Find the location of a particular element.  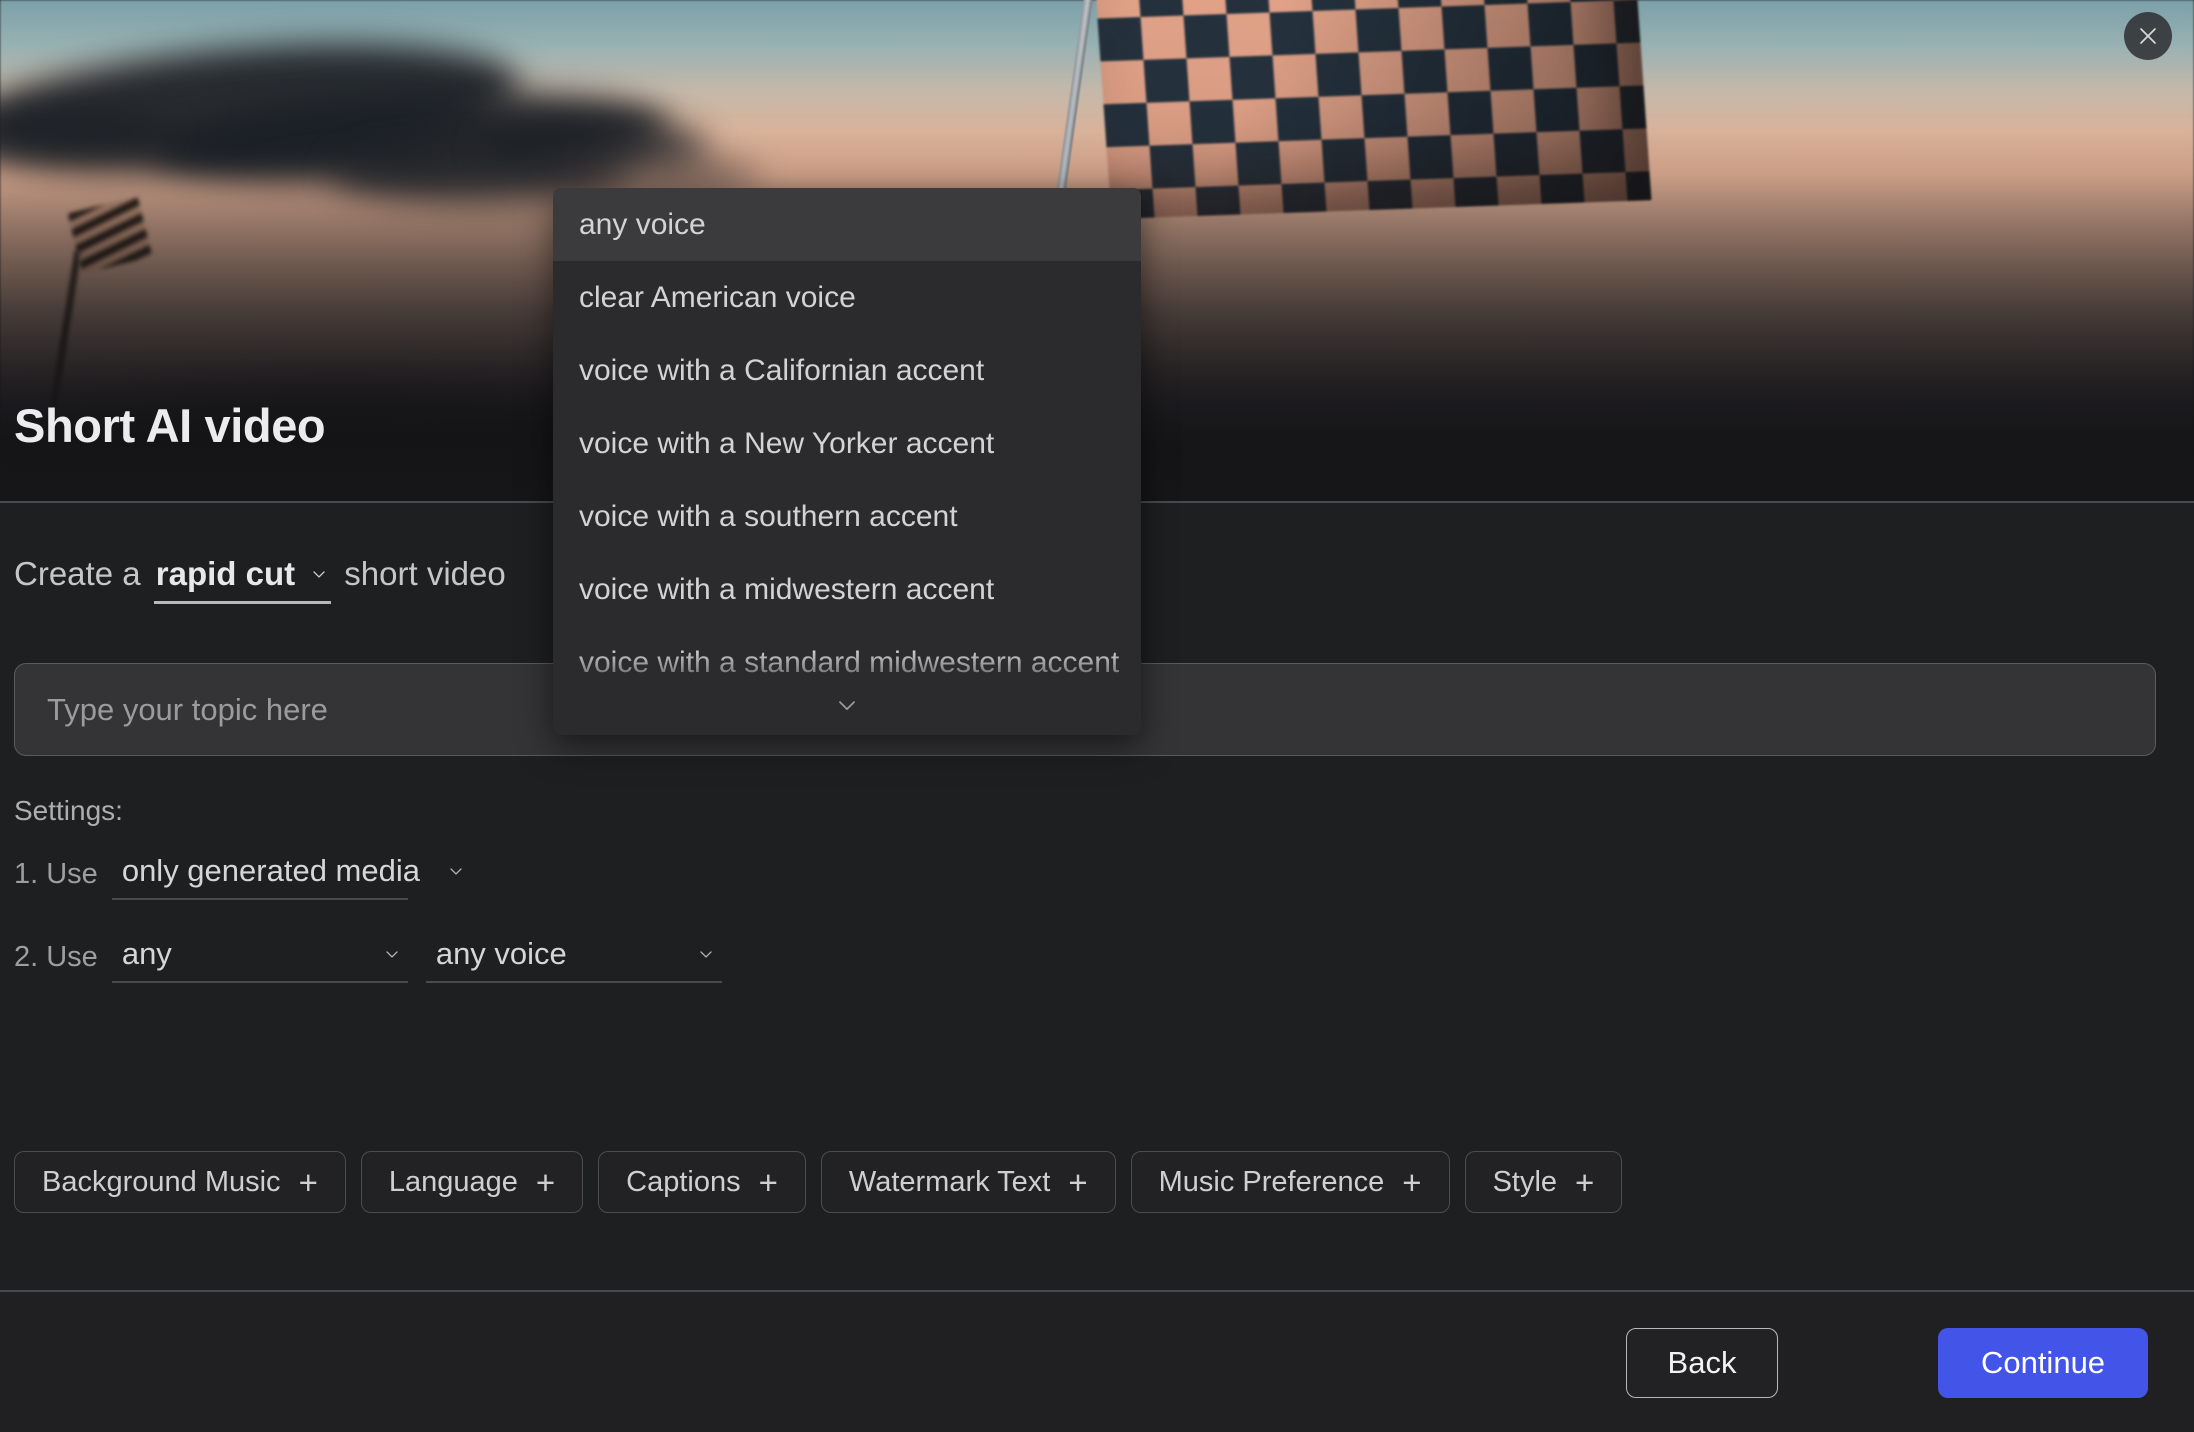

topic-input-placeholder: Type your topic here is located at coordinates (187, 709).